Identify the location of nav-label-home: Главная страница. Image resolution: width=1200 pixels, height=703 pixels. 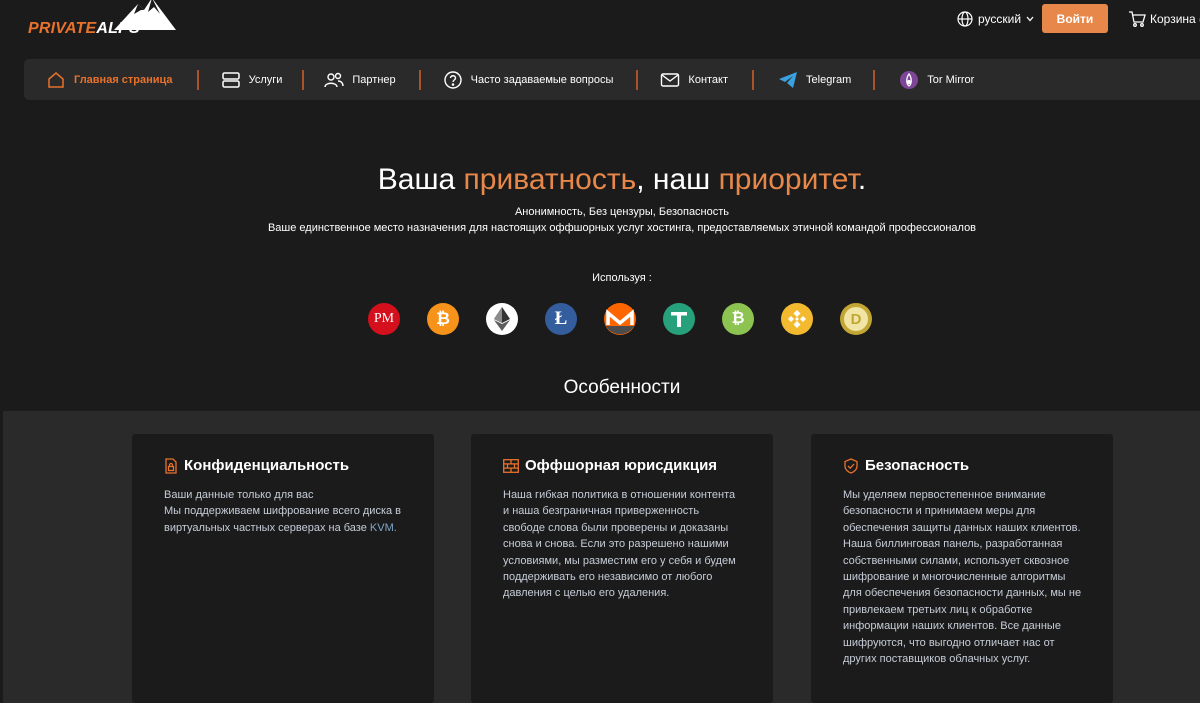
(123, 79).